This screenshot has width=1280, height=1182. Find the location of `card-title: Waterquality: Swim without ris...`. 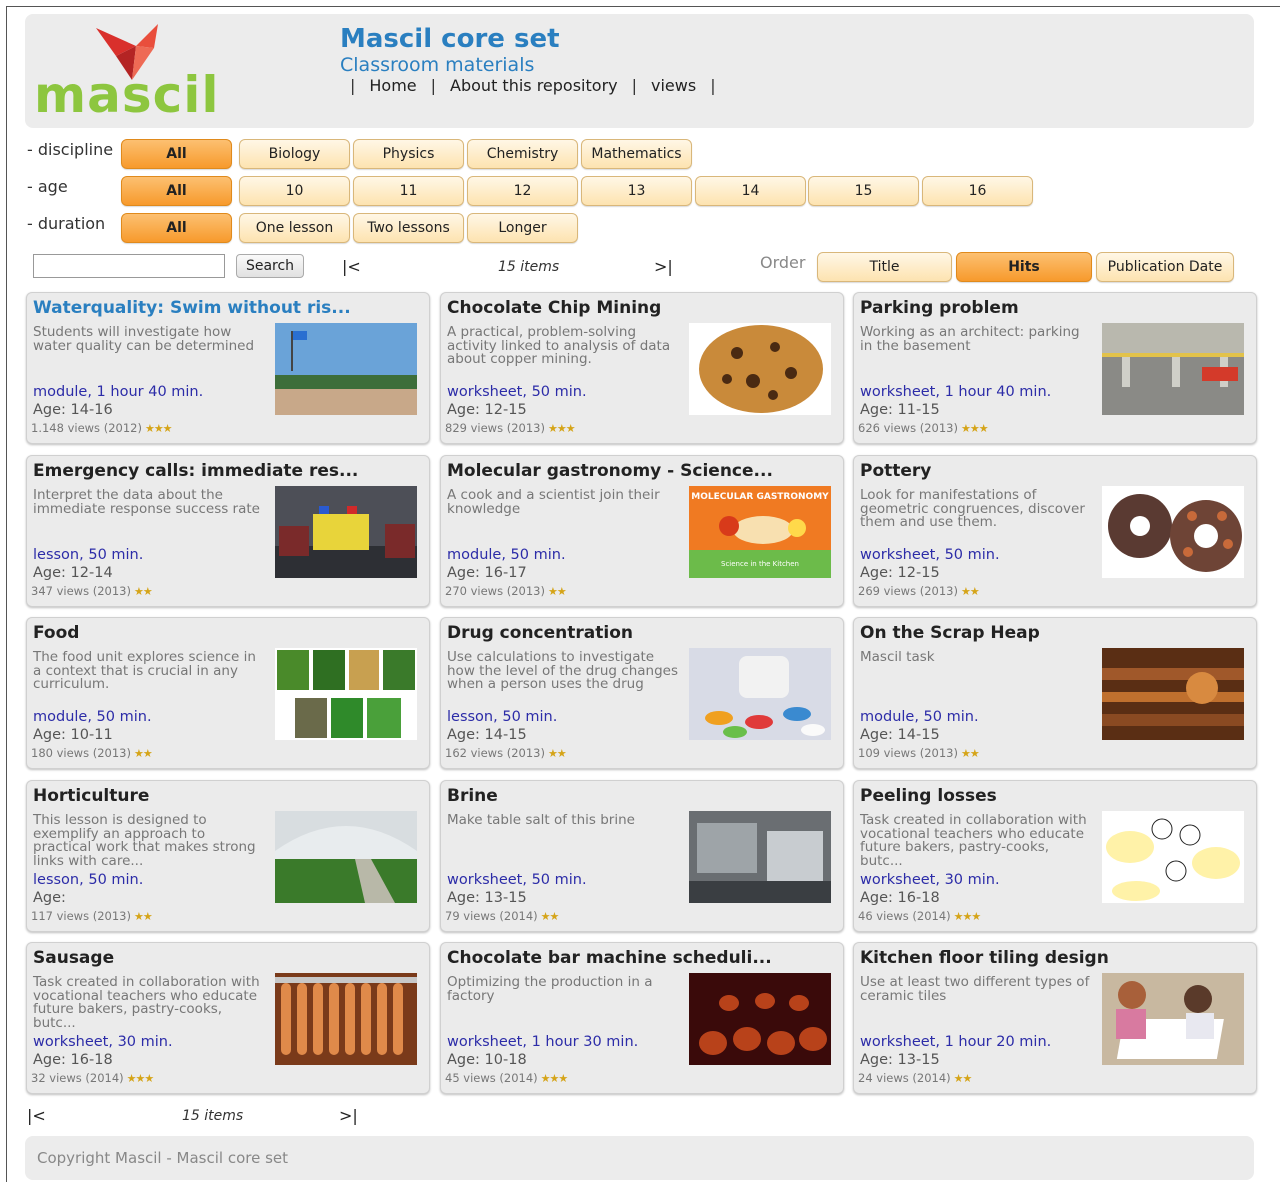

card-title: Waterquality: Swim without ris... is located at coordinates (229, 308).